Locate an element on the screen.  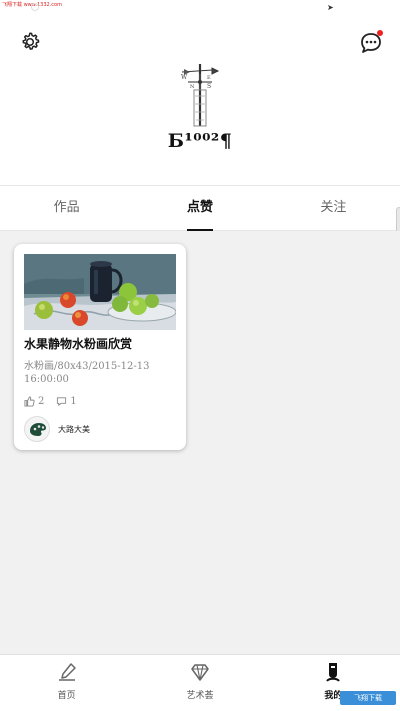
author-avatar is located at coordinates (37, 429).